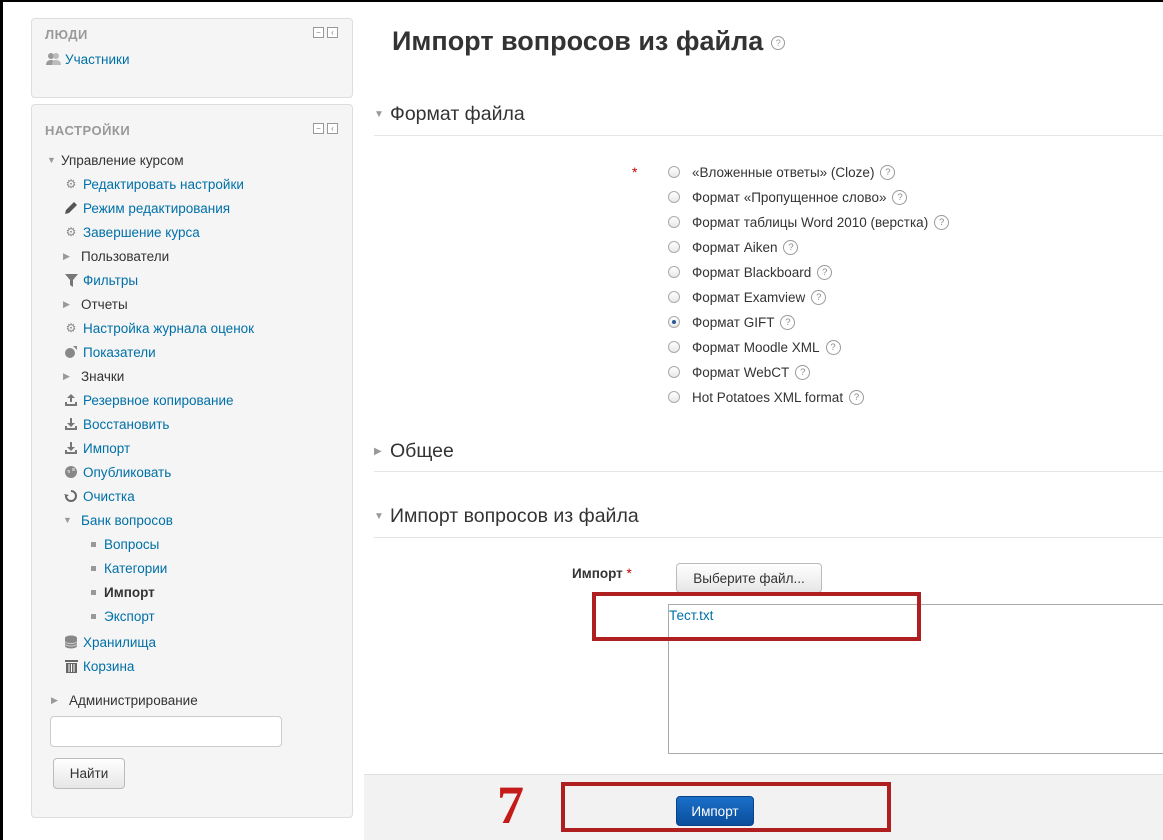  Describe the element at coordinates (115, 160) in the screenshot. I see `tree-course-admin: ▼ Управление курсом` at that location.